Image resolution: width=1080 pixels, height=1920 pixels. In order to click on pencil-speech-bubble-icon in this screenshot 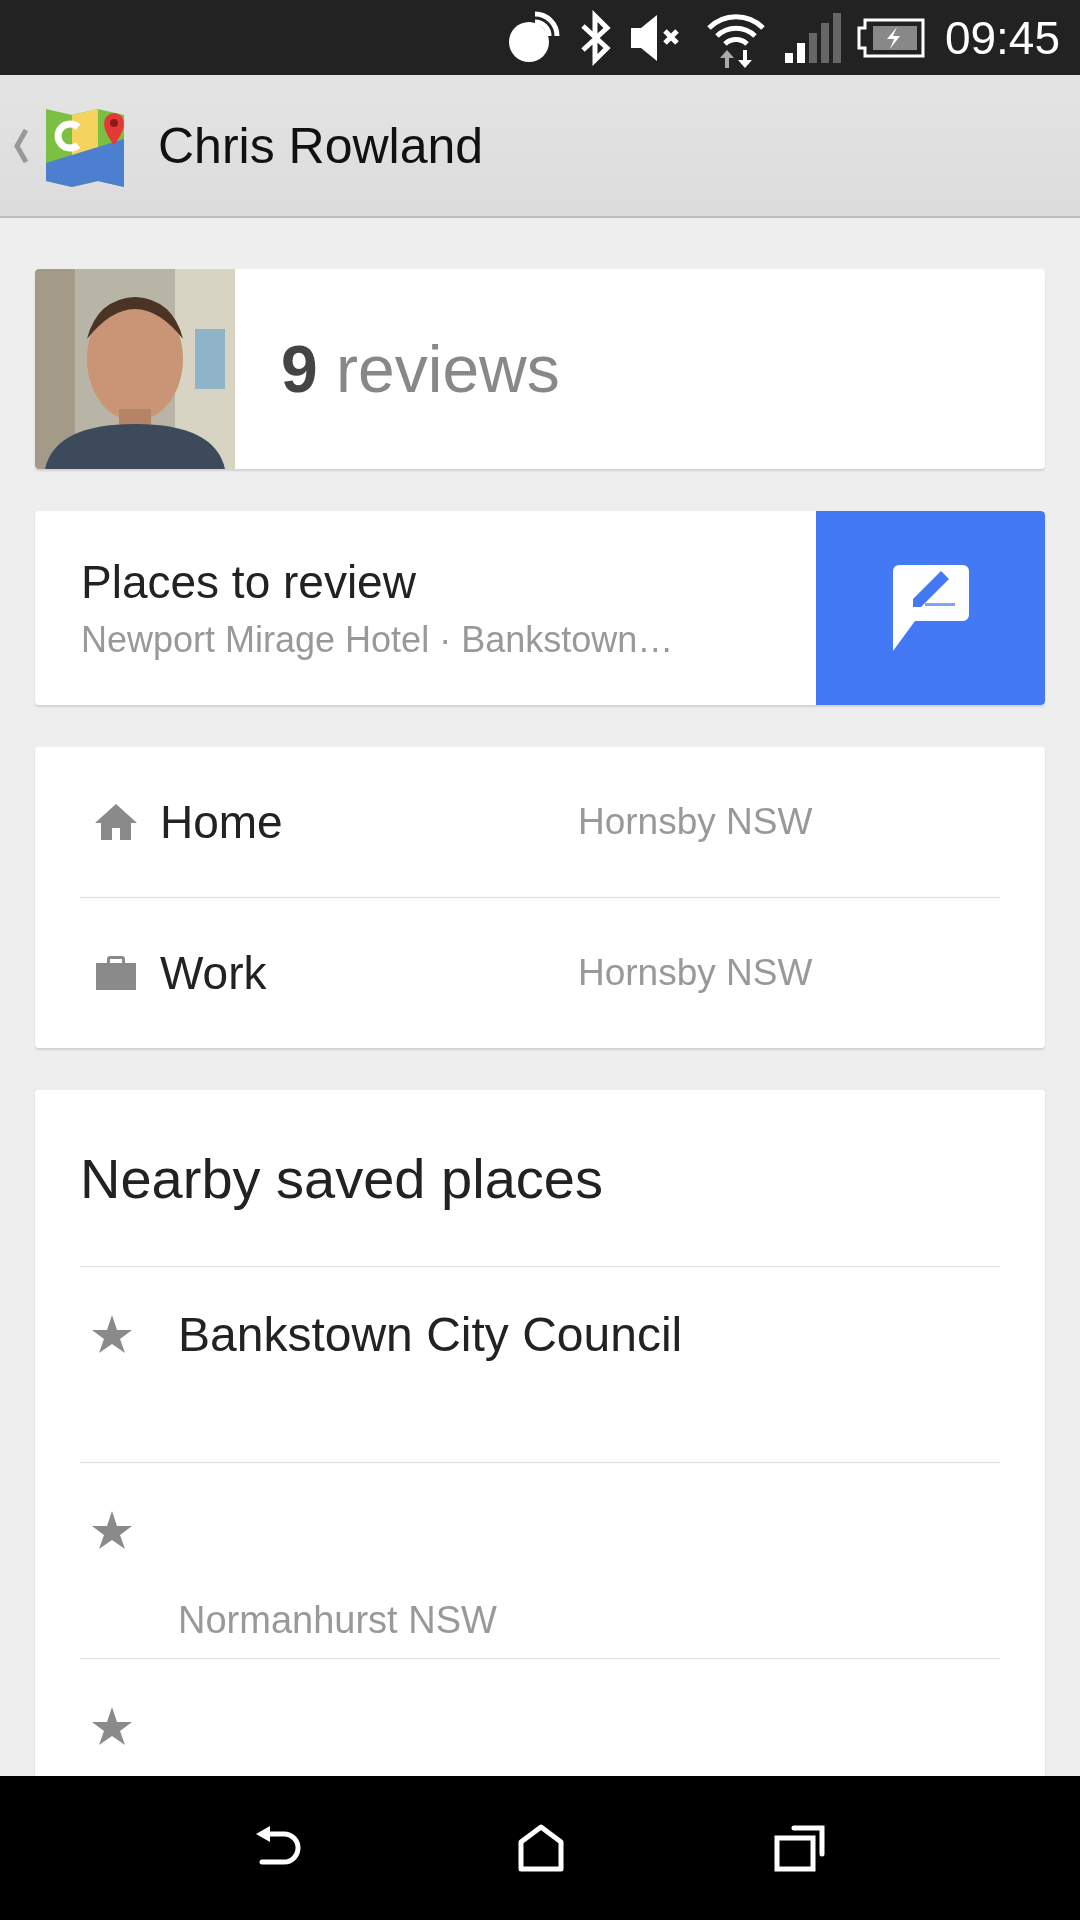, I will do `click(930, 608)`.